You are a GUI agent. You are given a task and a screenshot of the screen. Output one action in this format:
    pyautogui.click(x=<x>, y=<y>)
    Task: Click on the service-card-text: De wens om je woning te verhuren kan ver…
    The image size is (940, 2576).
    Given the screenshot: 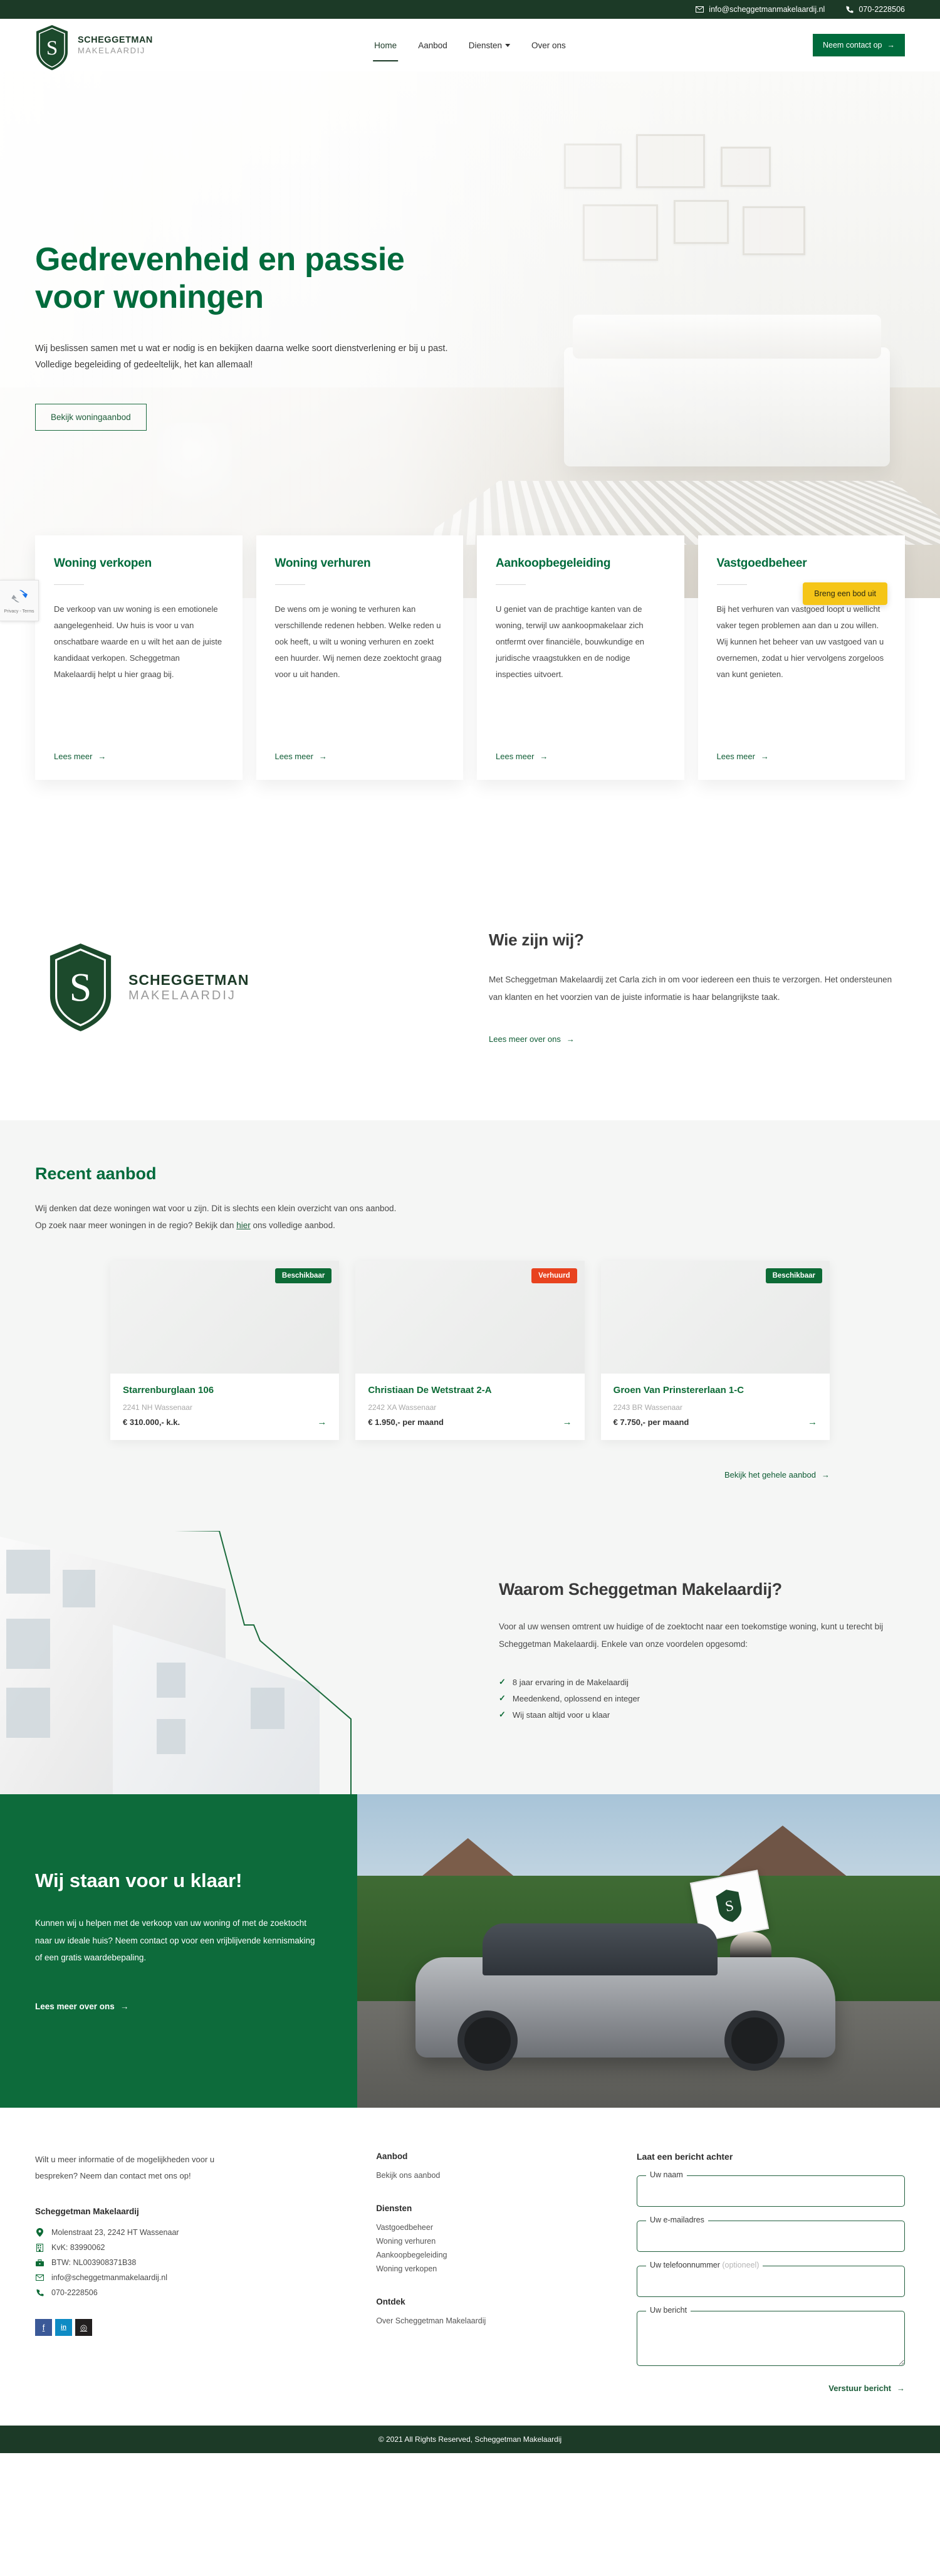 What is the action you would take?
    pyautogui.click(x=358, y=641)
    